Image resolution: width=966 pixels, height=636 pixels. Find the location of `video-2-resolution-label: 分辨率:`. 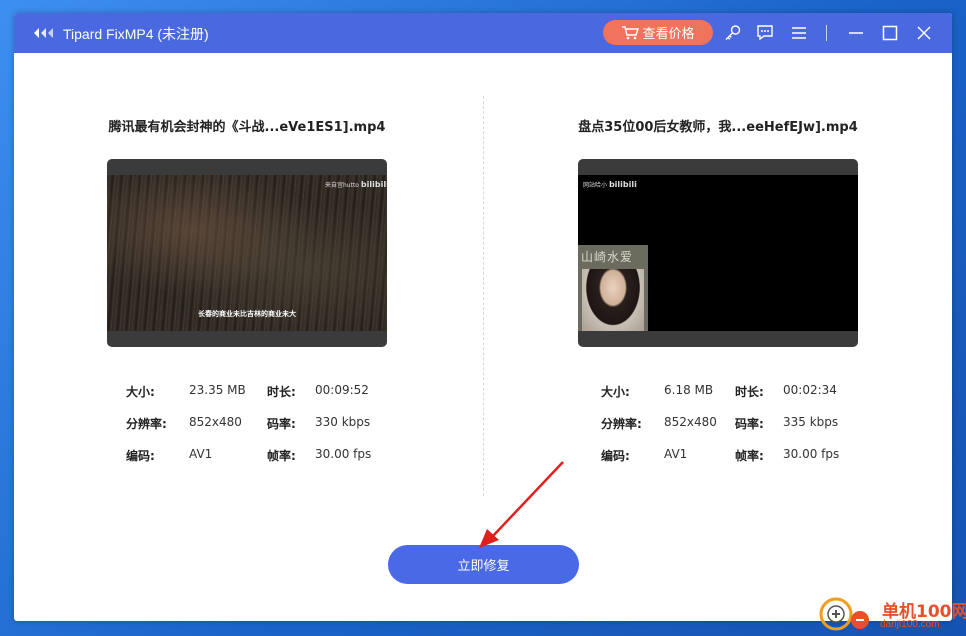

video-2-resolution-label: 分辨率: is located at coordinates (621, 424).